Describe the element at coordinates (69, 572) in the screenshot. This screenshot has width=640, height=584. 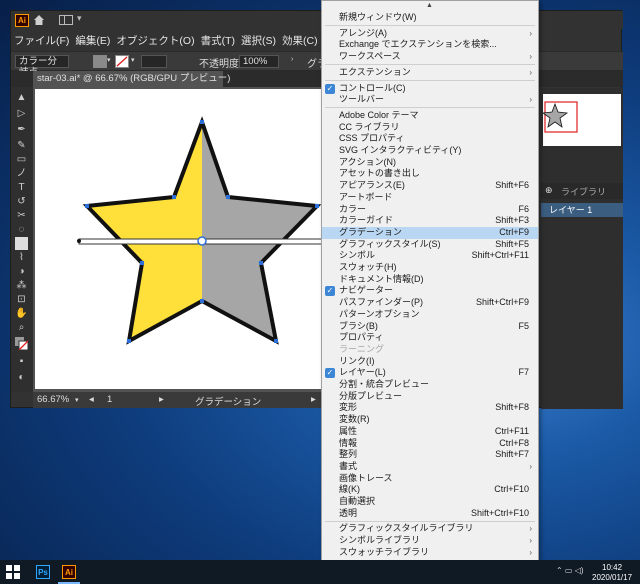
I see `illustrator-icon: Ai` at that location.